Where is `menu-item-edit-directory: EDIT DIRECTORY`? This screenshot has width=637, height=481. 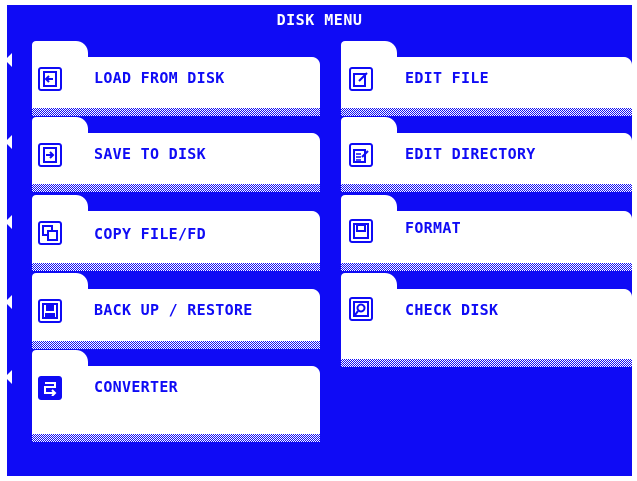
menu-item-edit-directory: EDIT DIRECTORY is located at coordinates (486, 159).